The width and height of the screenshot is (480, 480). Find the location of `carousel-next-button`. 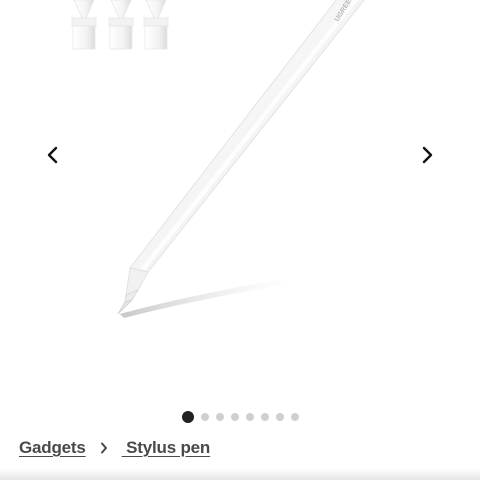

carousel-next-button is located at coordinates (427, 155).